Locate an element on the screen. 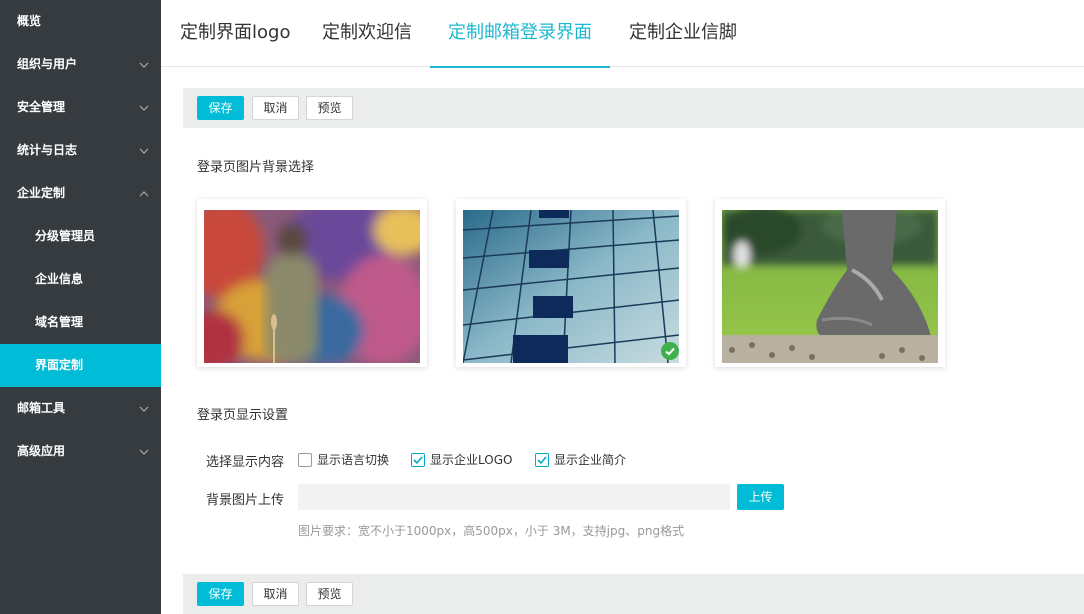  glass-building-image is located at coordinates (571, 286).